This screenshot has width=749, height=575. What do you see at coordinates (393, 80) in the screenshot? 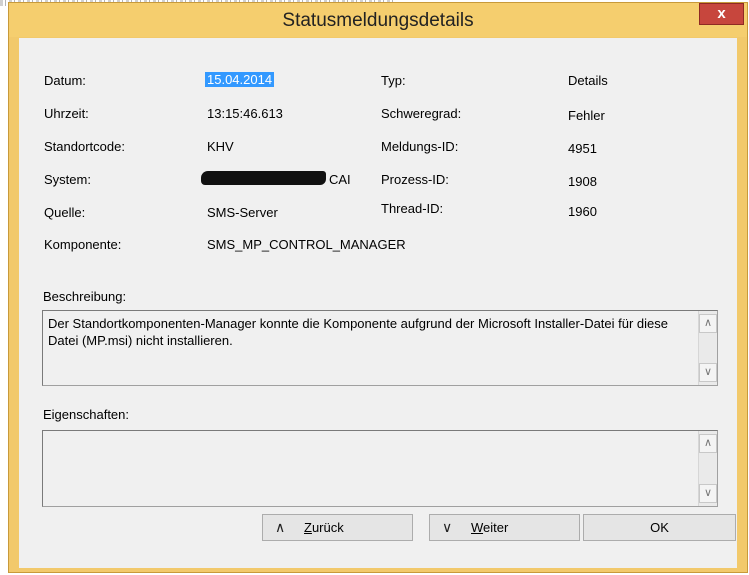
I see `typ-label: Typ:` at bounding box center [393, 80].